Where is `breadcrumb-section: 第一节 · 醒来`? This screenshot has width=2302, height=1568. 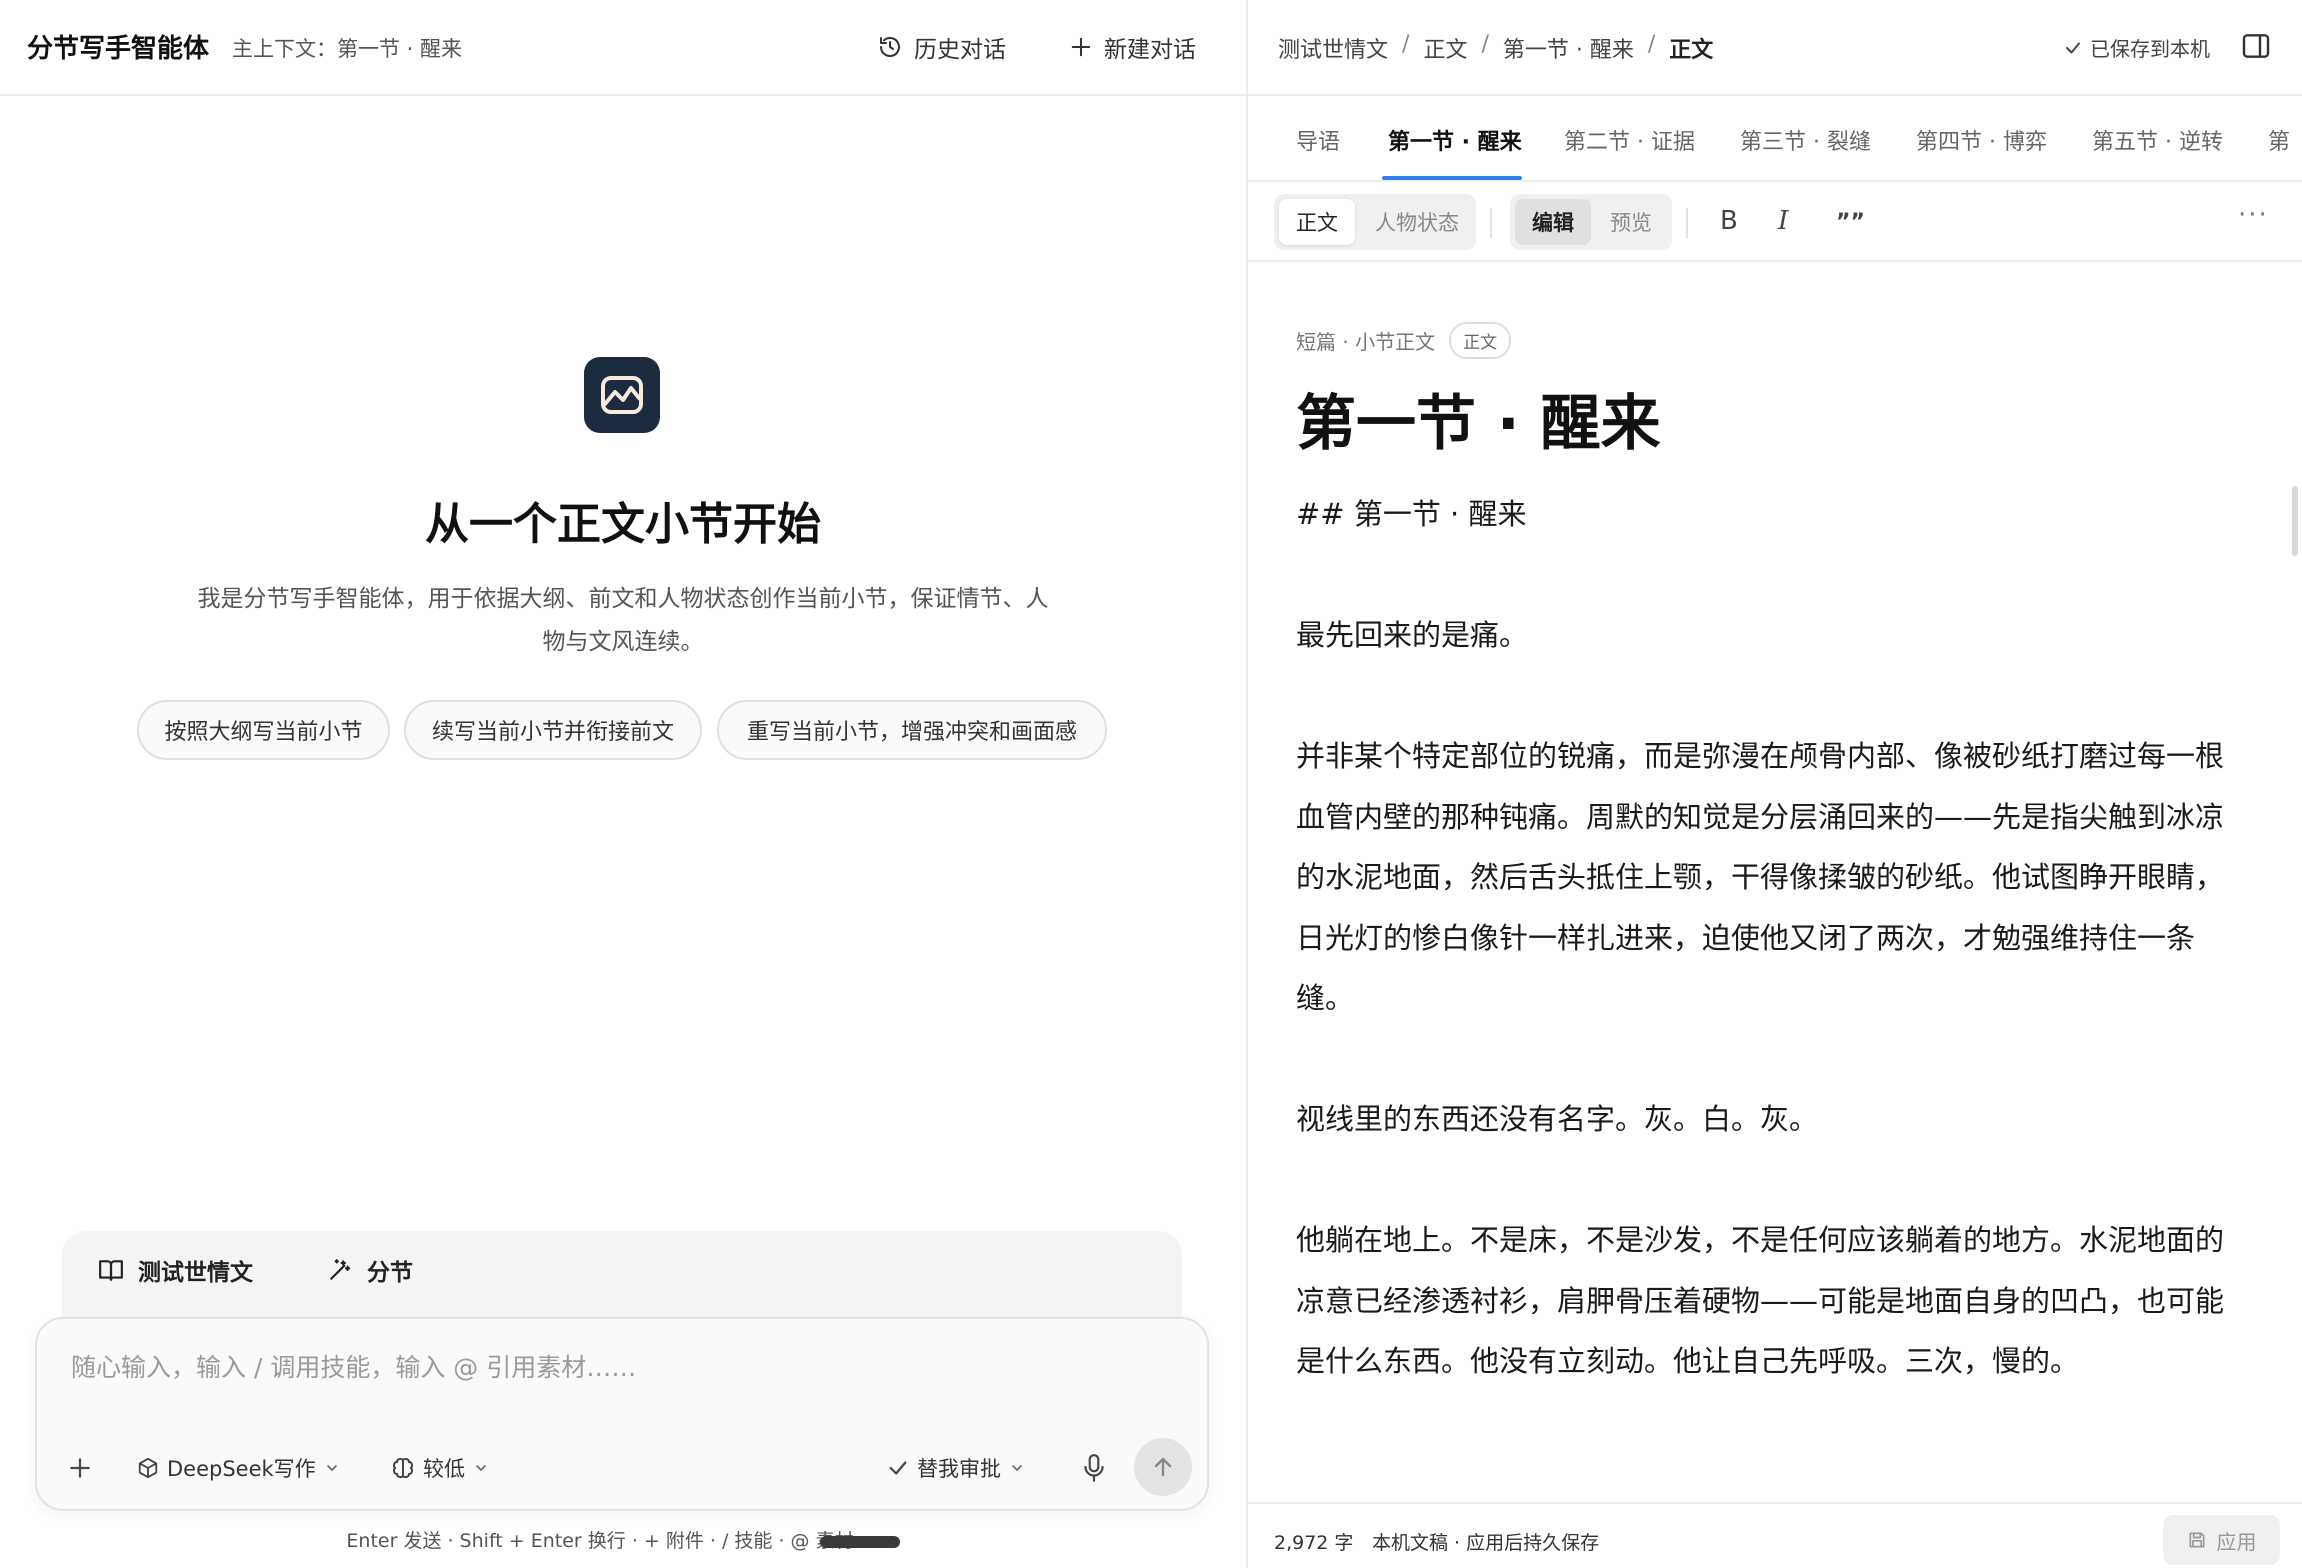 breadcrumb-section: 第一节 · 醒来 is located at coordinates (1568, 48).